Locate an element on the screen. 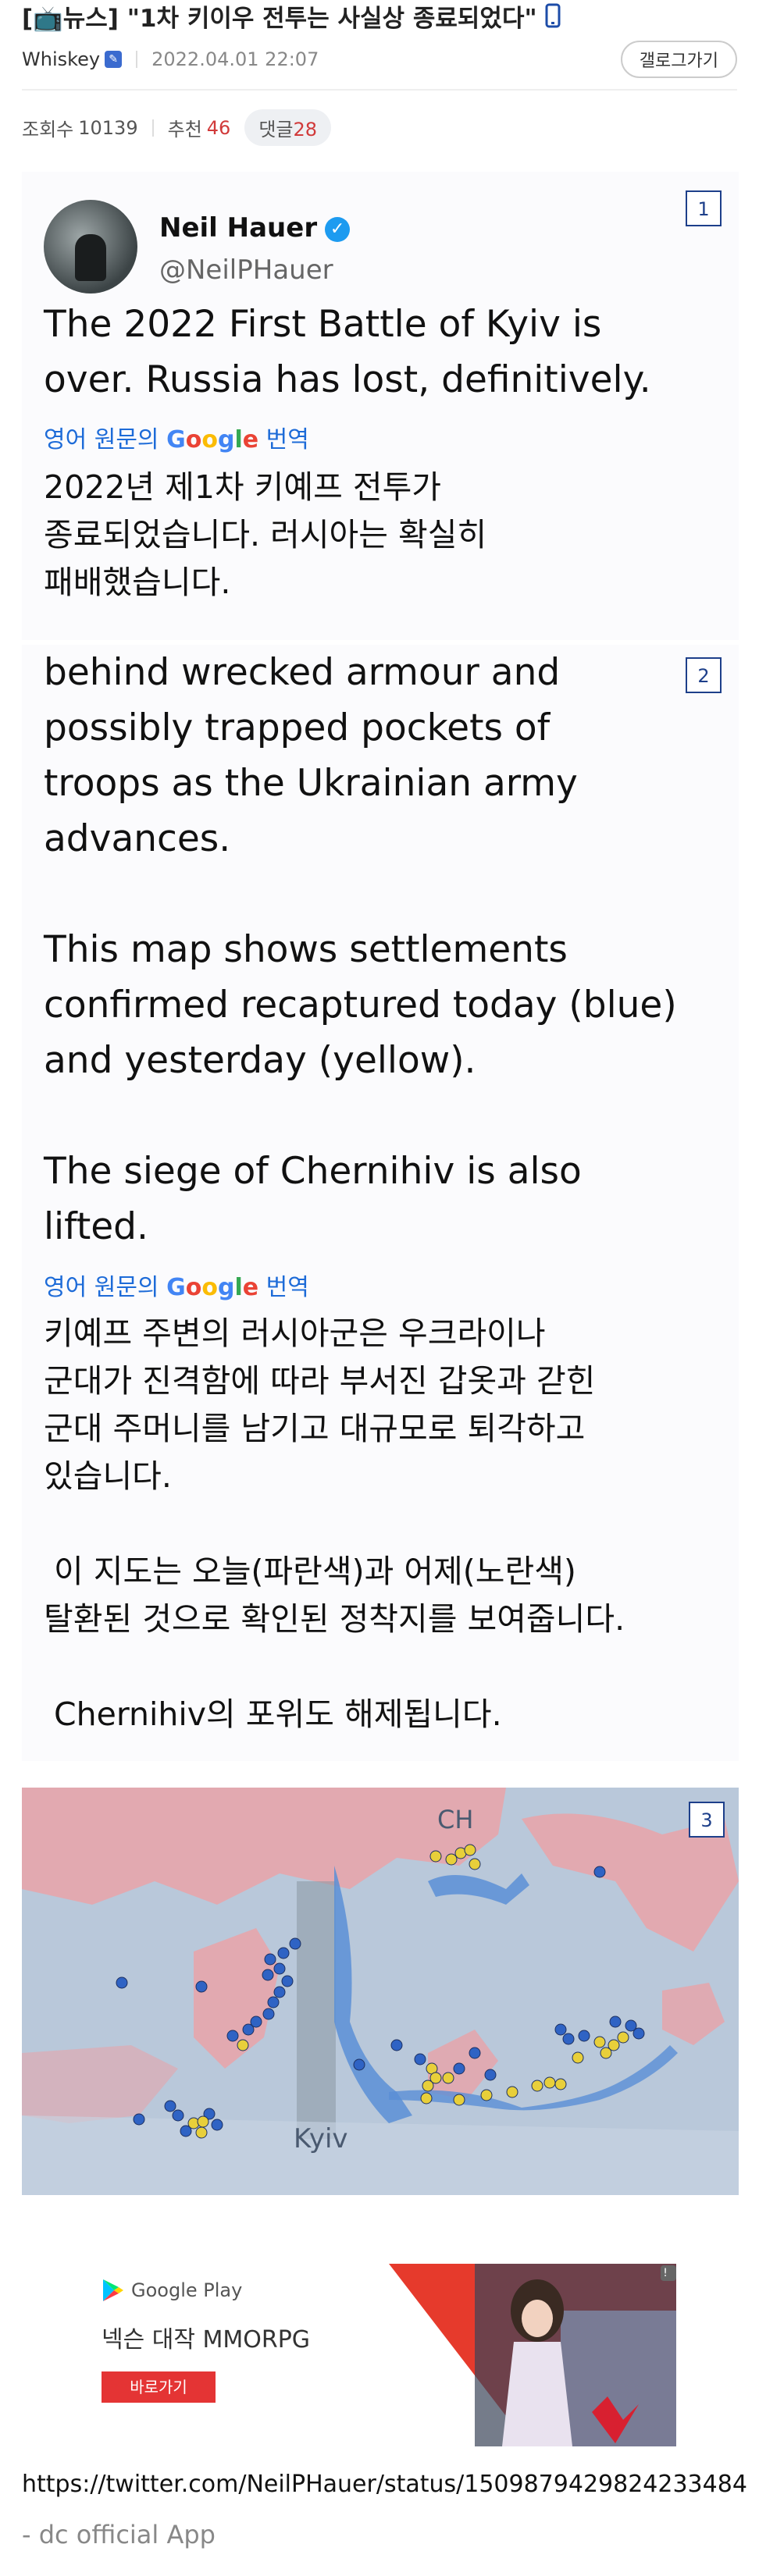  tweet-line: lifted. is located at coordinates (96, 1226).